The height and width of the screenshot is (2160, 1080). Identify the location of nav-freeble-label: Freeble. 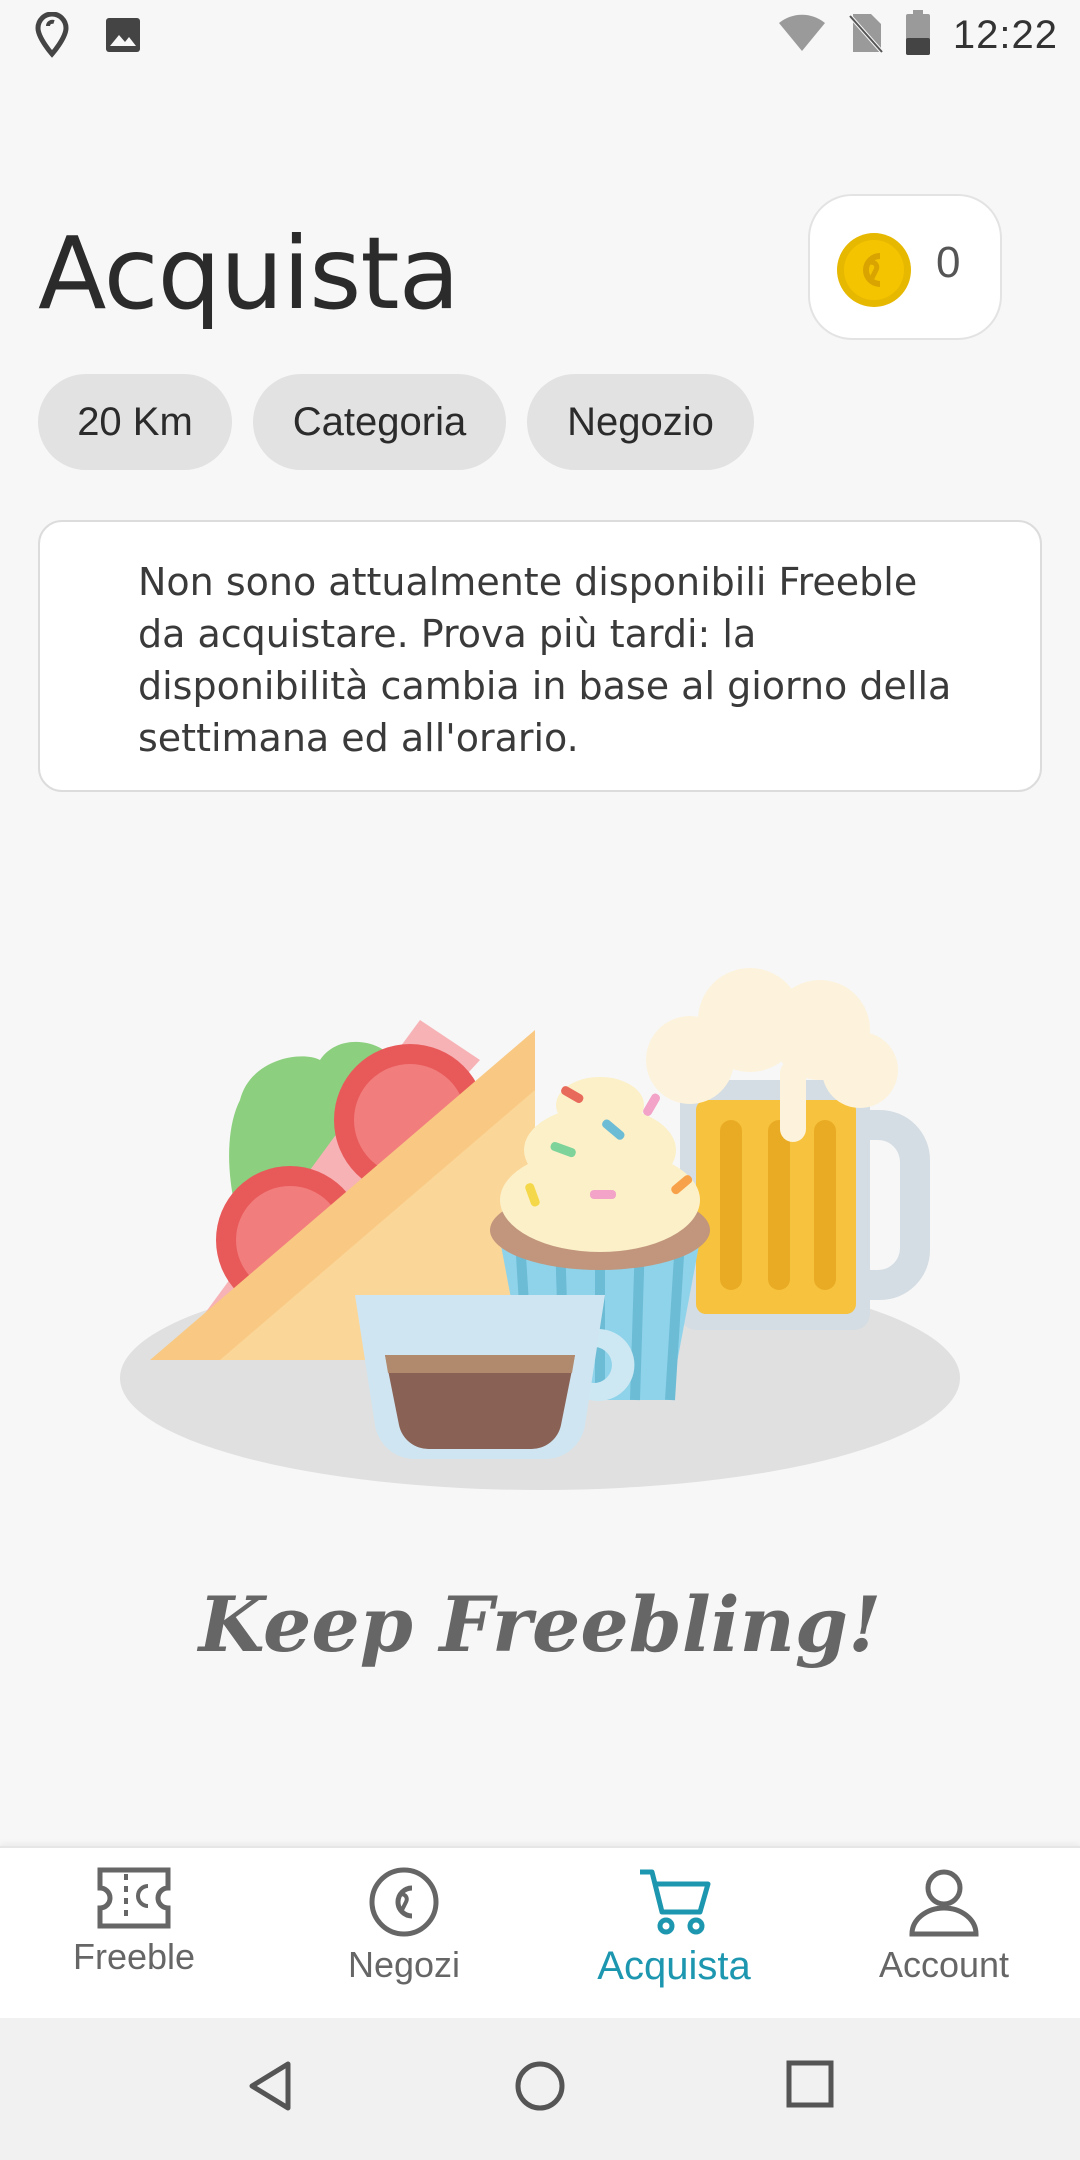
(134, 1956).